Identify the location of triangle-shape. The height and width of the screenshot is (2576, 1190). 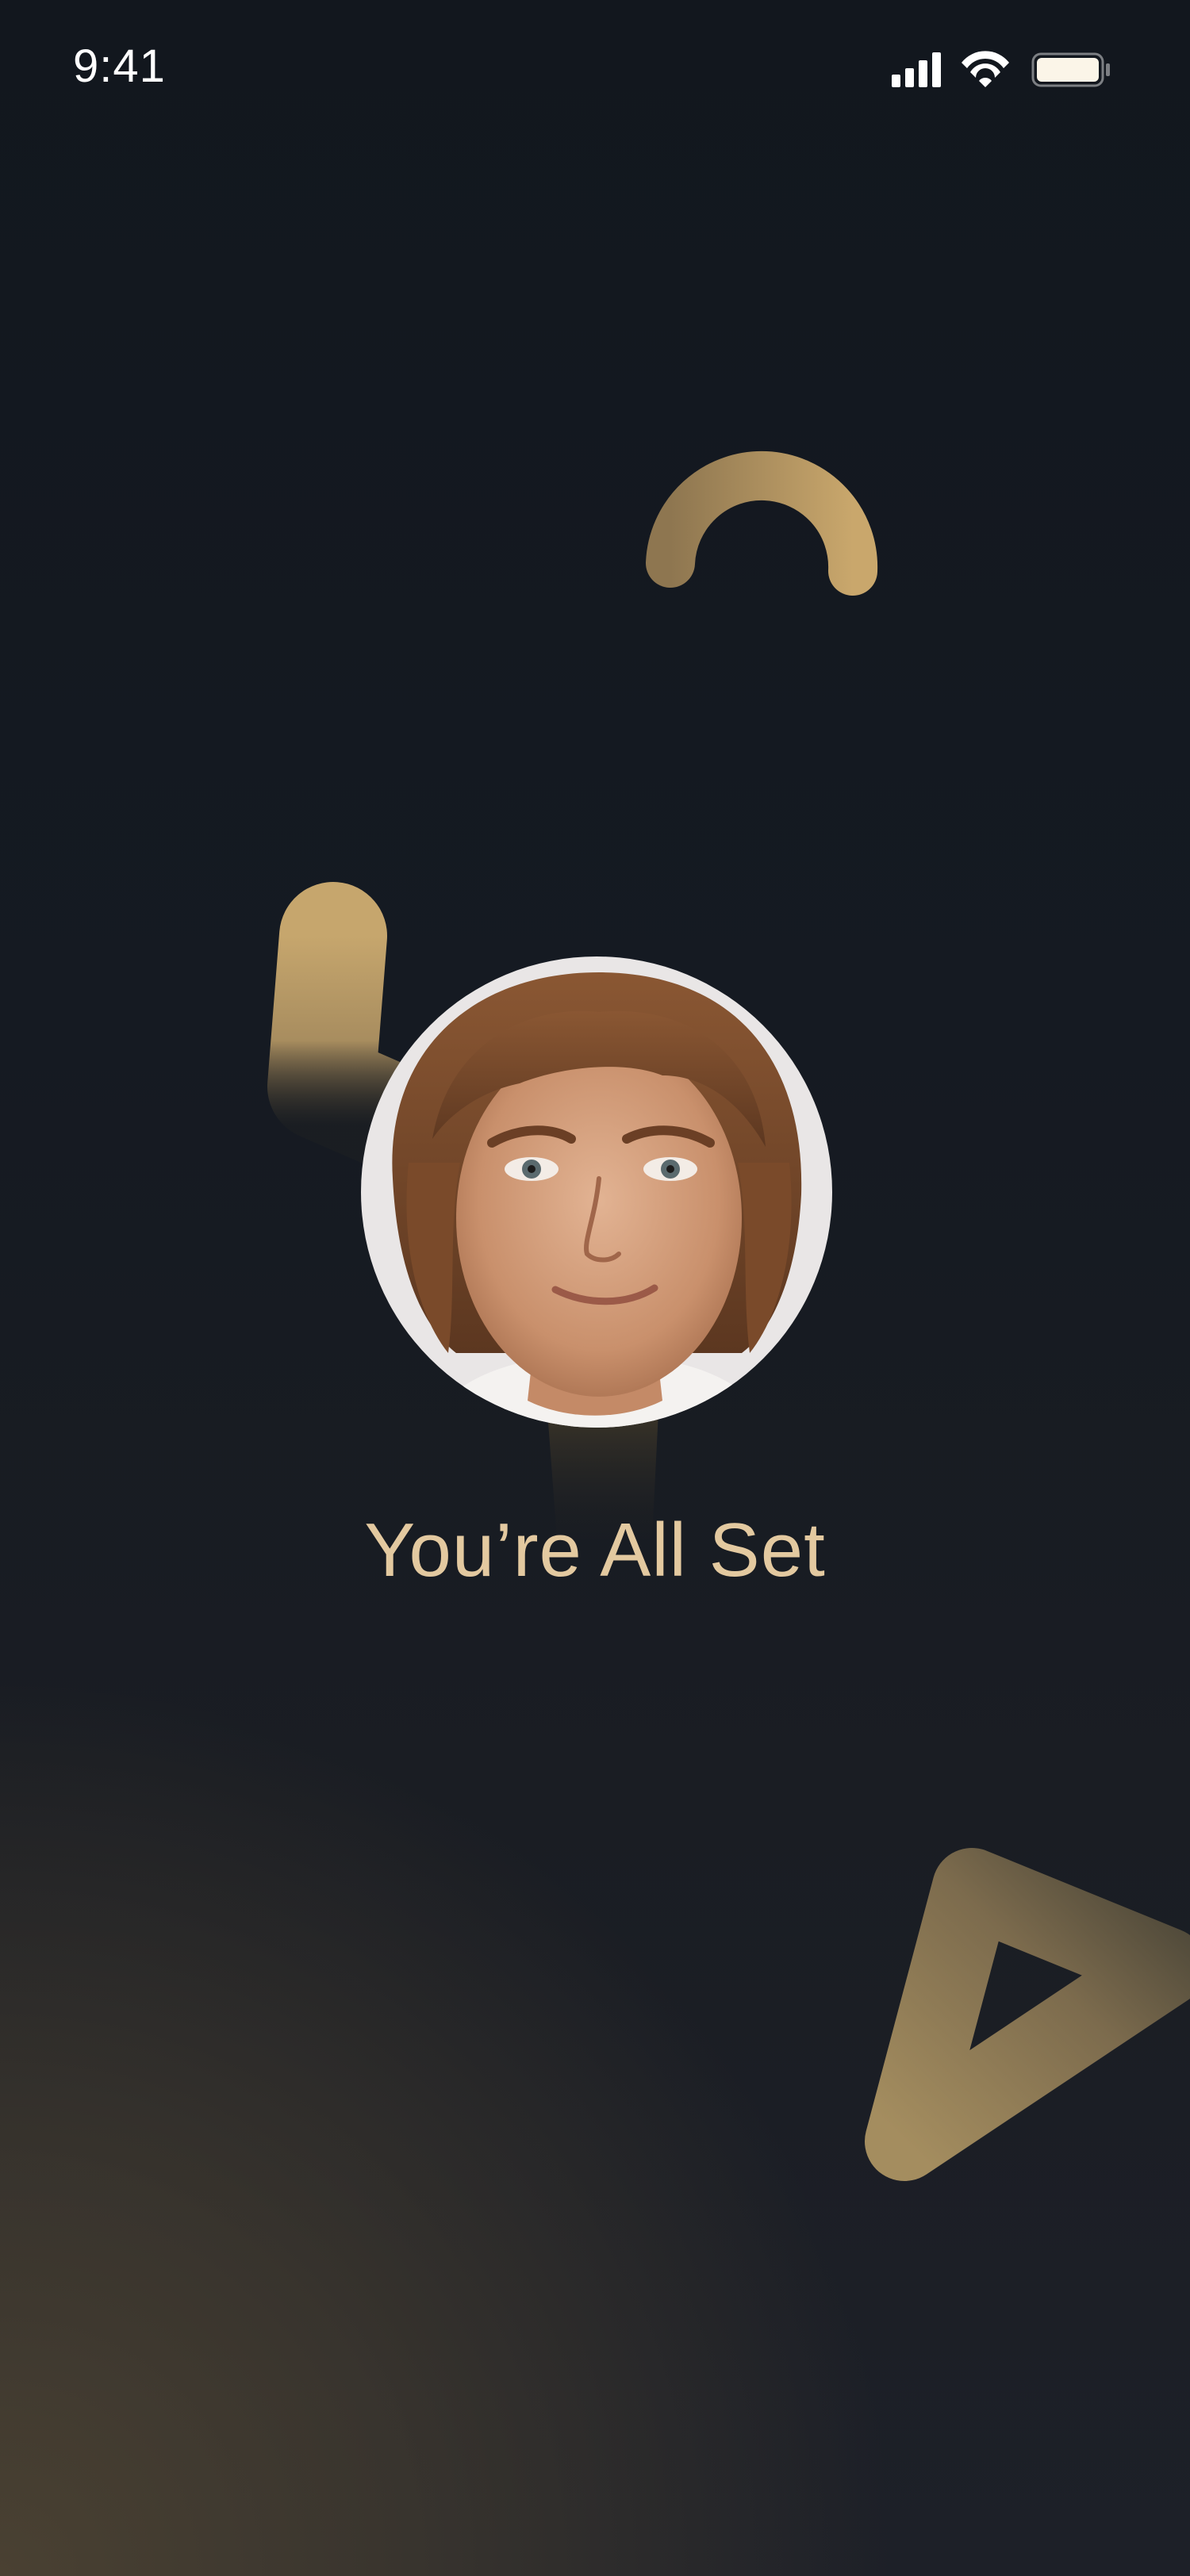
(1027, 2015).